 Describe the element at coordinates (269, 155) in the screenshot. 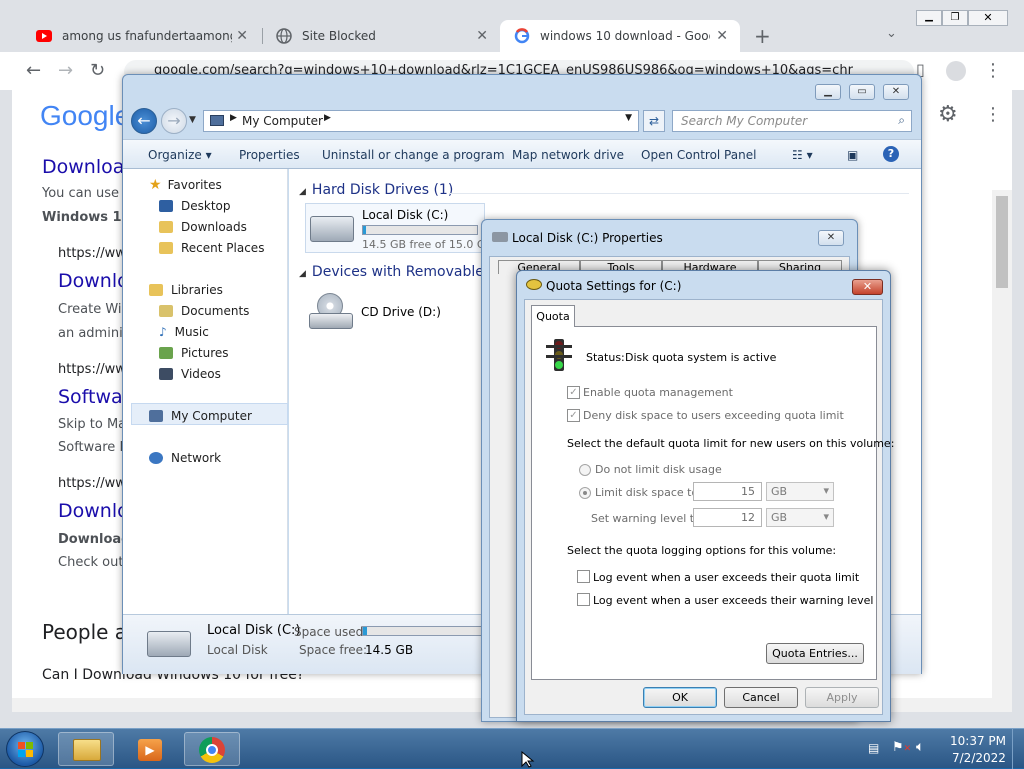

I see `properties-button: Properties` at that location.